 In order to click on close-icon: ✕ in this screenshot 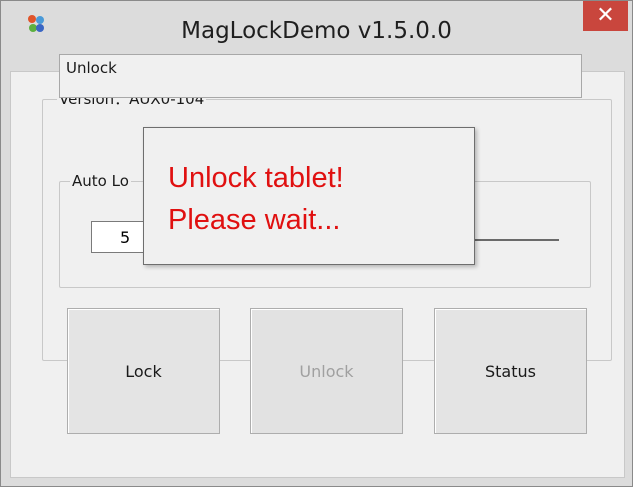, I will do `click(605, 15)`.